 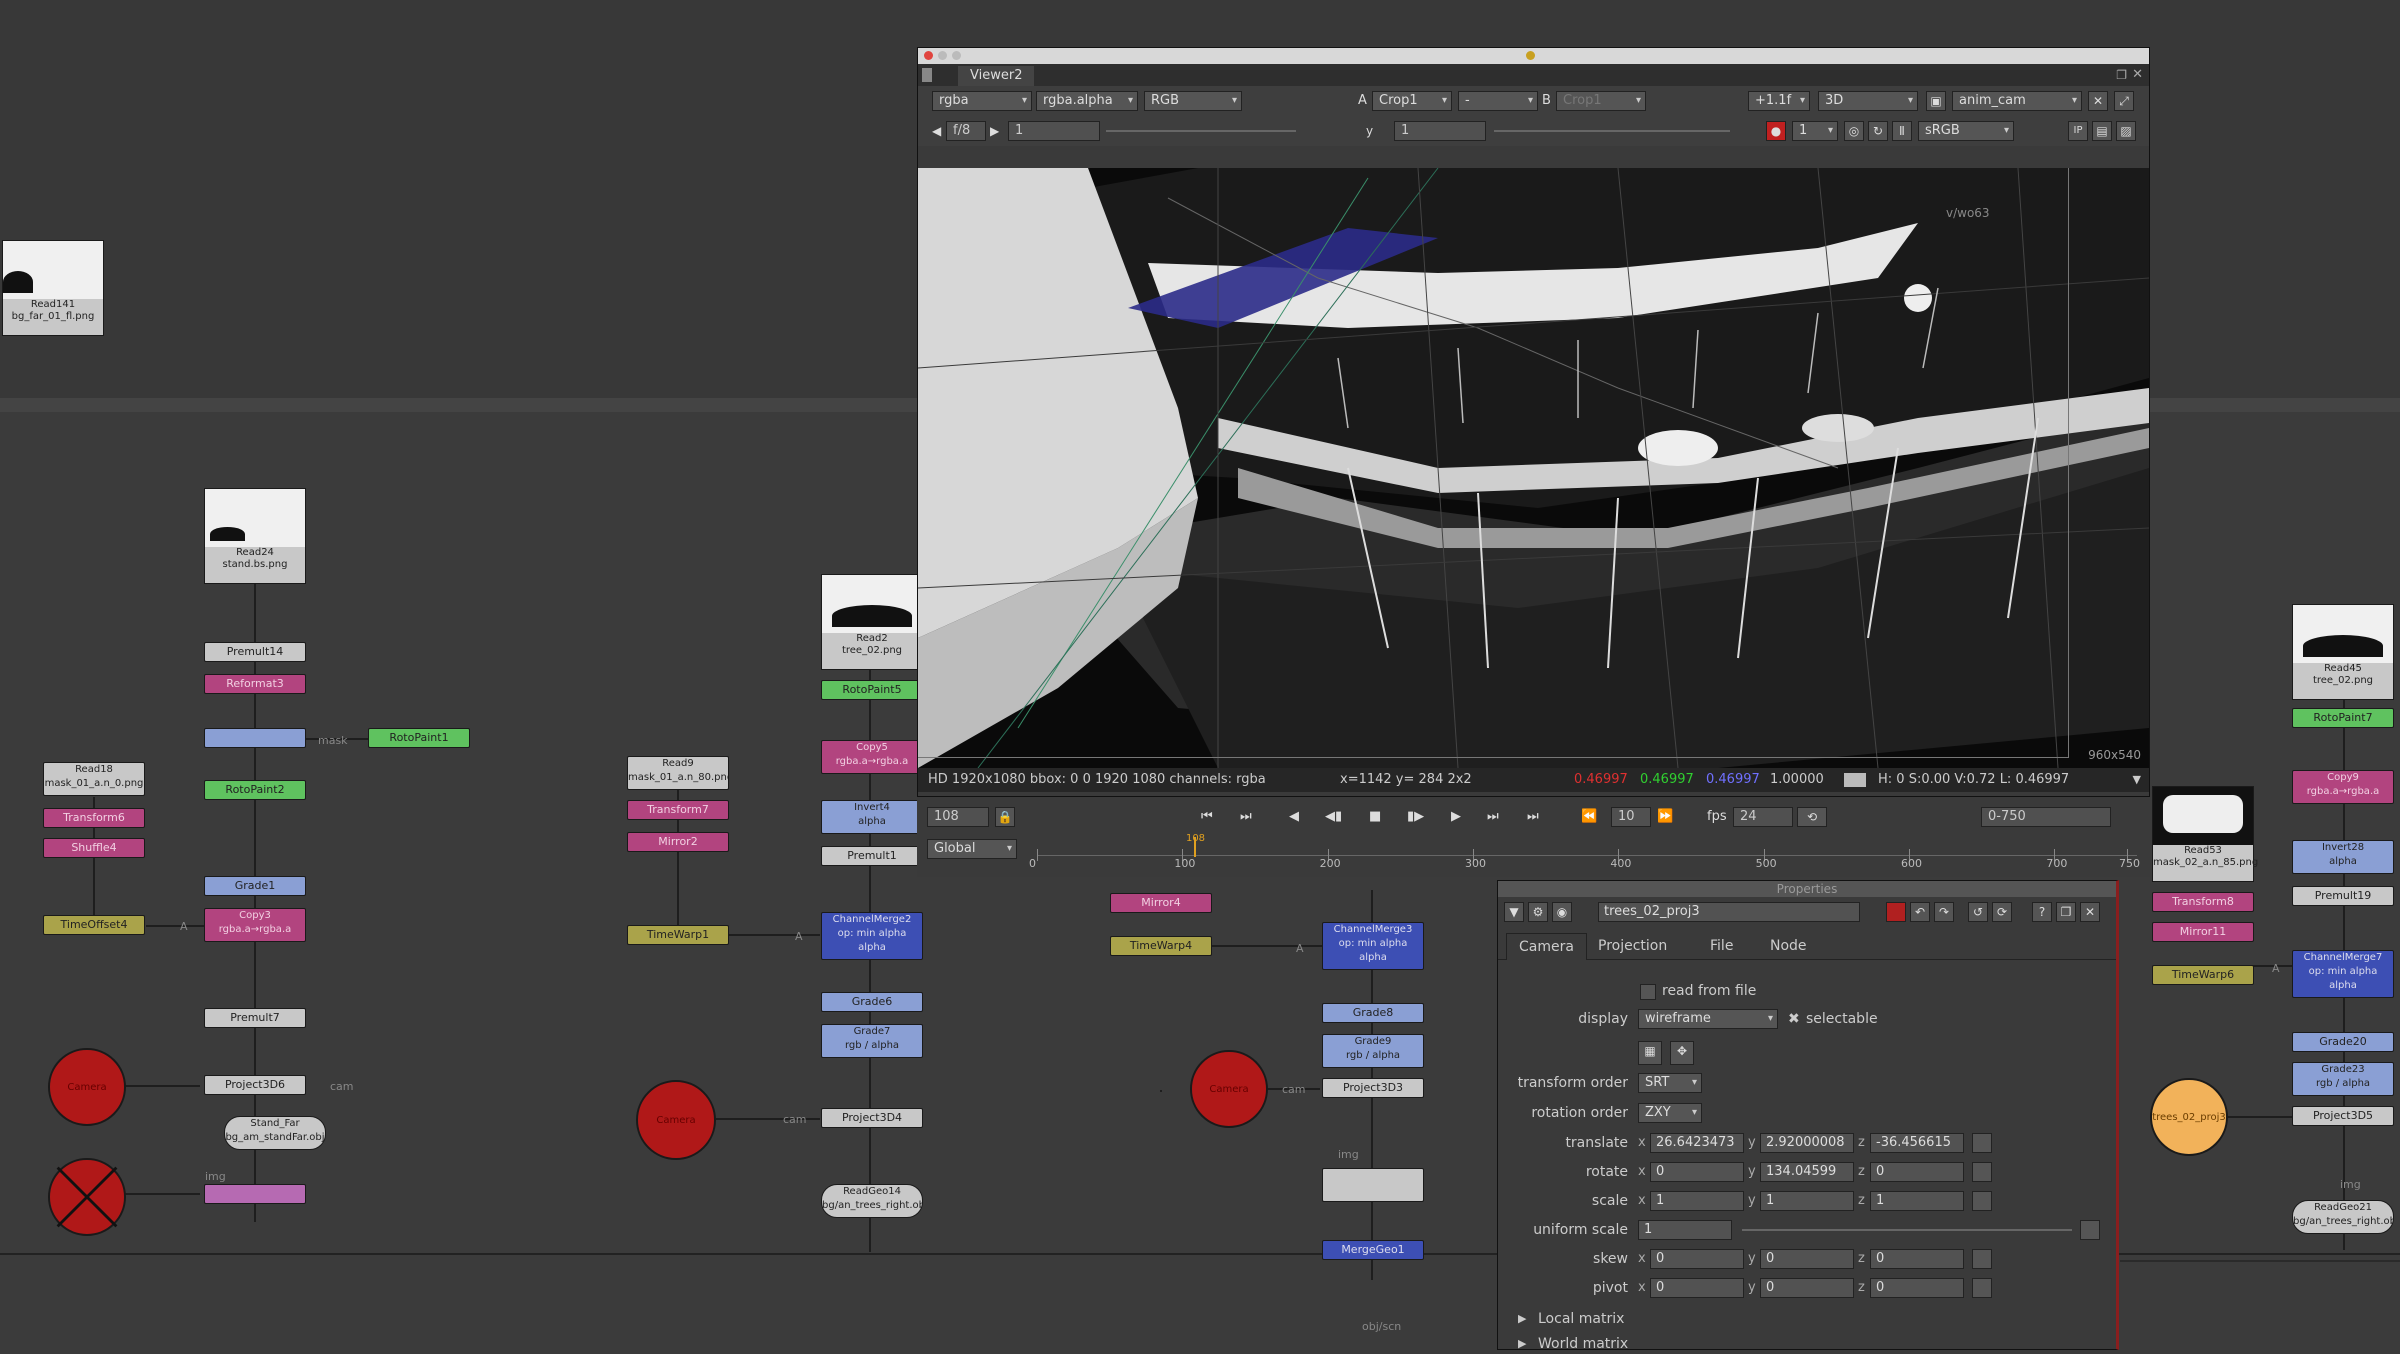 What do you see at coordinates (1807, 1319) in the screenshot?
I see `local-matrix-group: ▶ Local matrix` at bounding box center [1807, 1319].